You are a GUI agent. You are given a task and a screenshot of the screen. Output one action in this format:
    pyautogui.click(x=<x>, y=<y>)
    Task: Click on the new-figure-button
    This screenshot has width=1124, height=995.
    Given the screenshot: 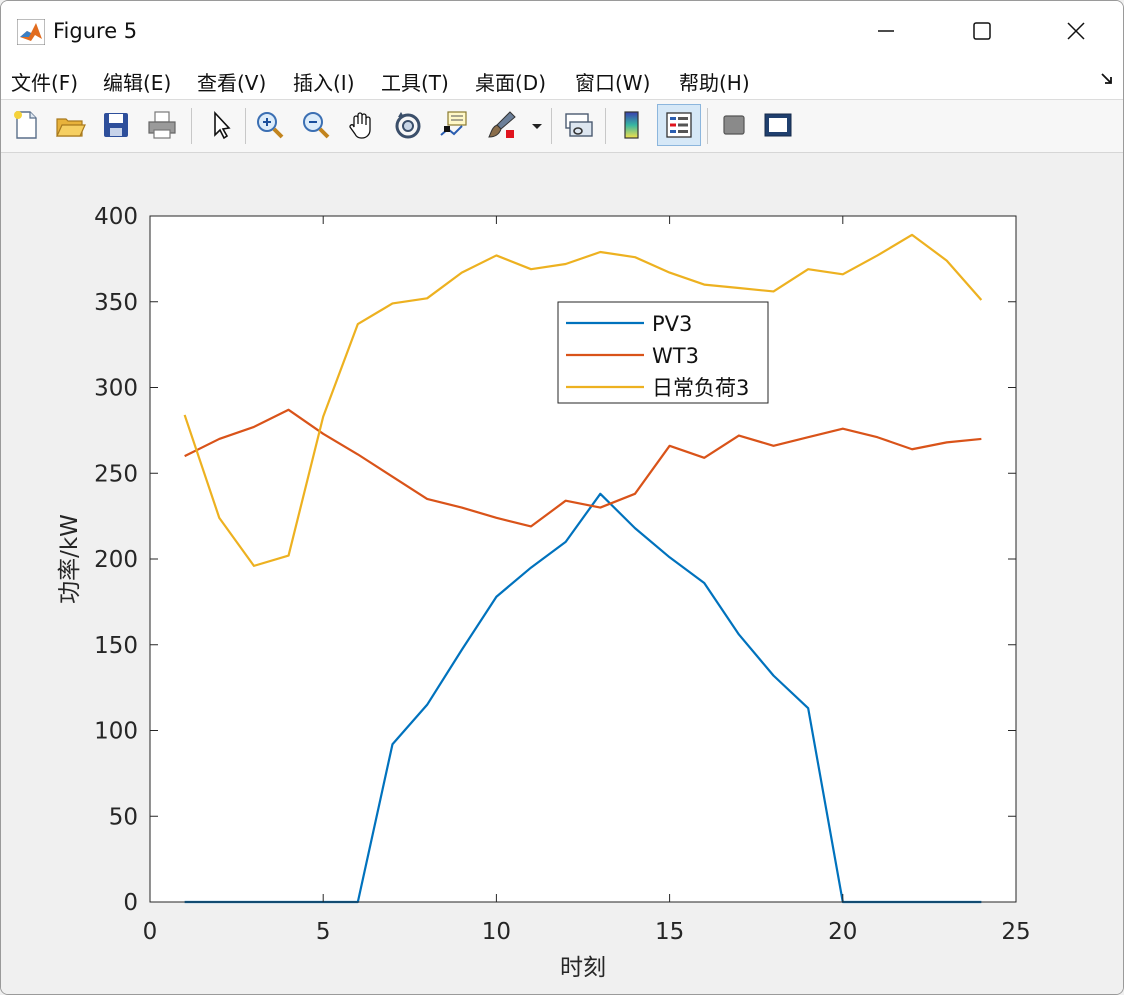 What is the action you would take?
    pyautogui.click(x=26, y=125)
    